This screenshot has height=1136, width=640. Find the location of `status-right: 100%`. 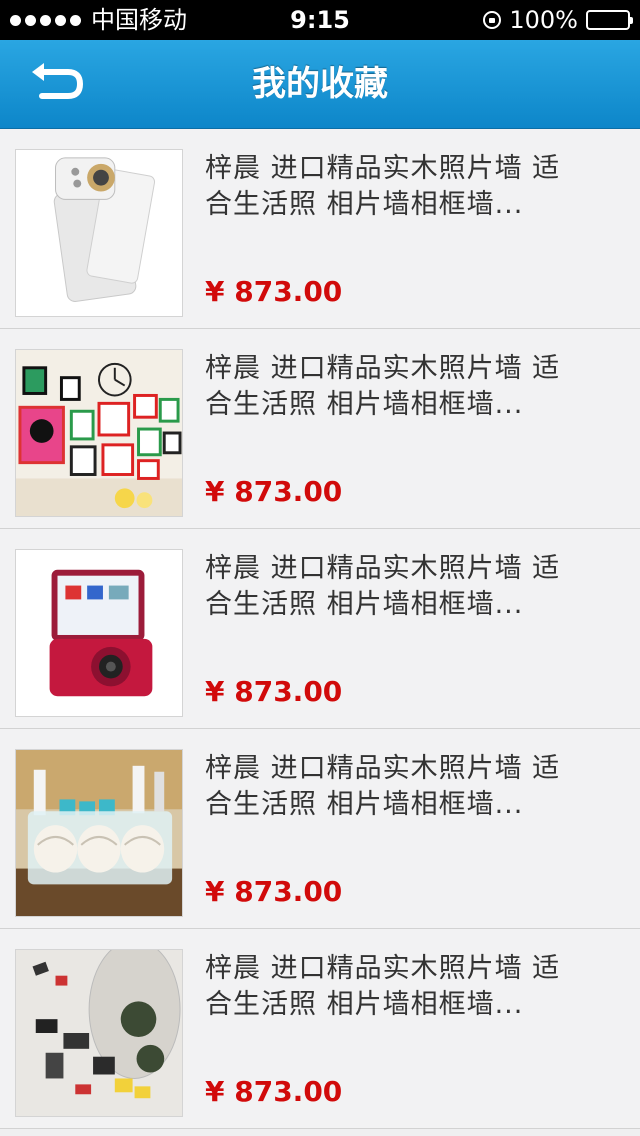

status-right: 100% is located at coordinates (558, 20).